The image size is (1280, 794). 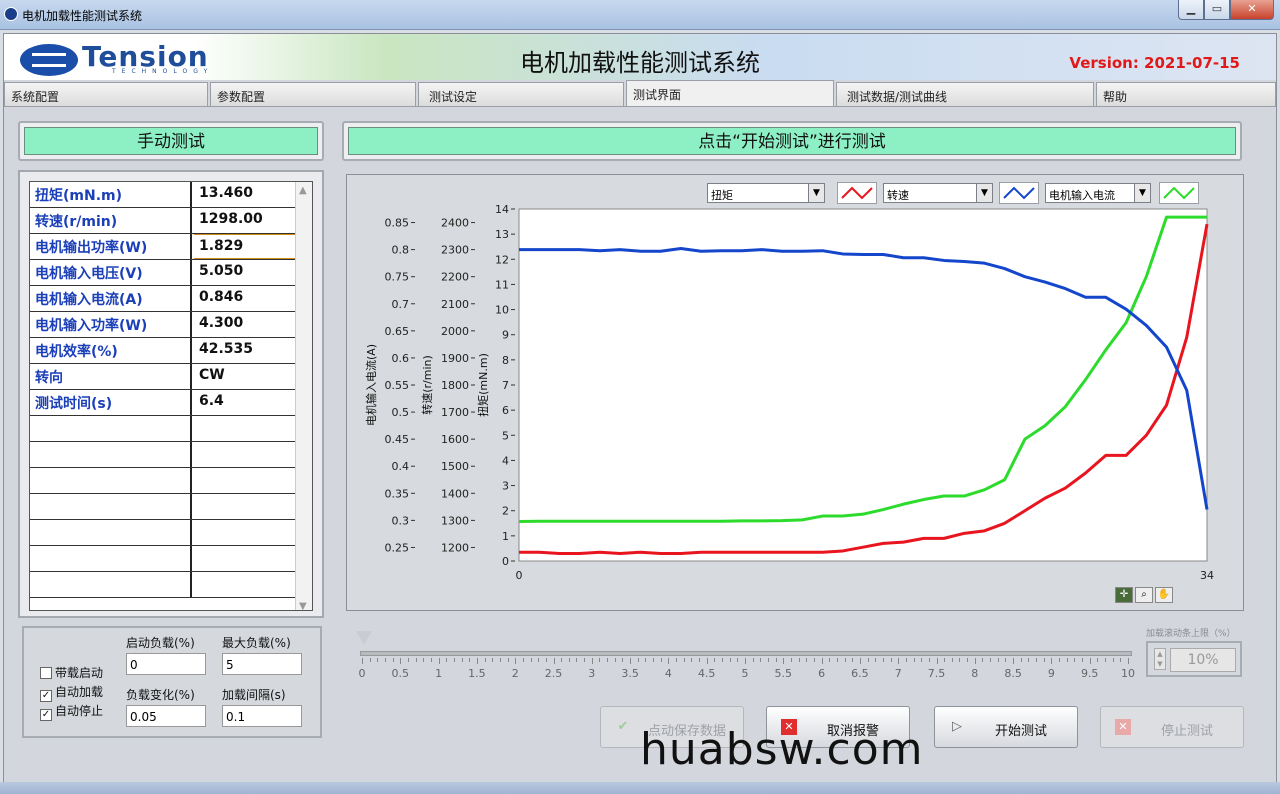 What do you see at coordinates (502, 259) in the screenshot?
I see `y-tick-label: 12` at bounding box center [502, 259].